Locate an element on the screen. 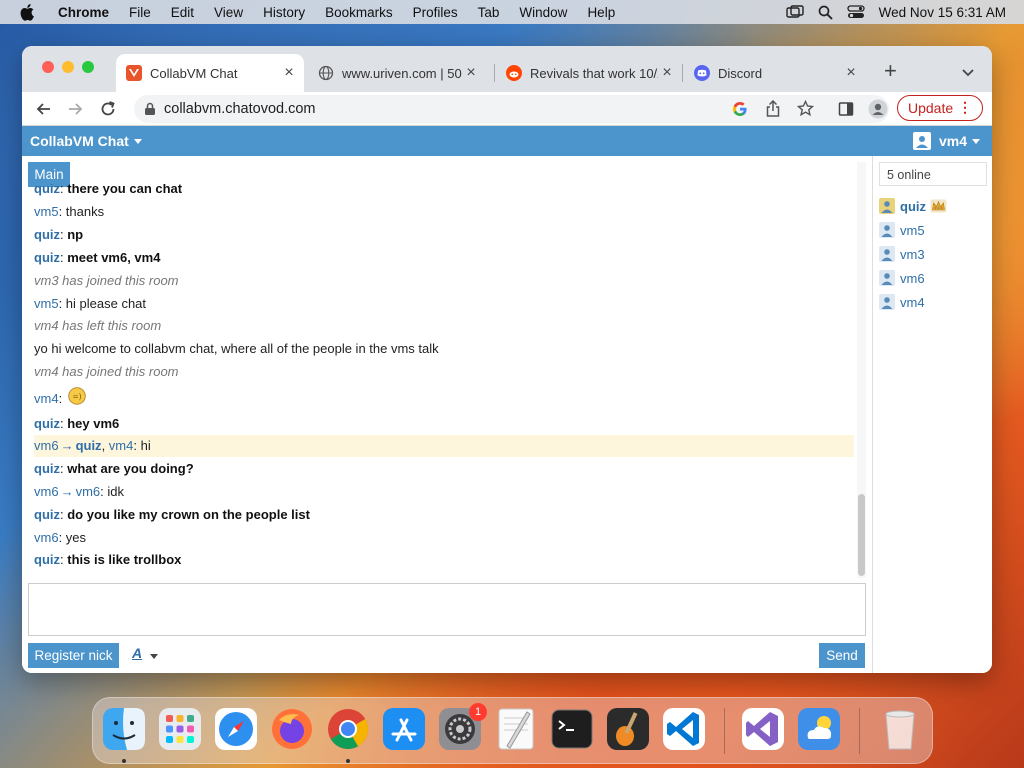 This screenshot has height=768, width=1024. firefox-icon is located at coordinates (292, 729).